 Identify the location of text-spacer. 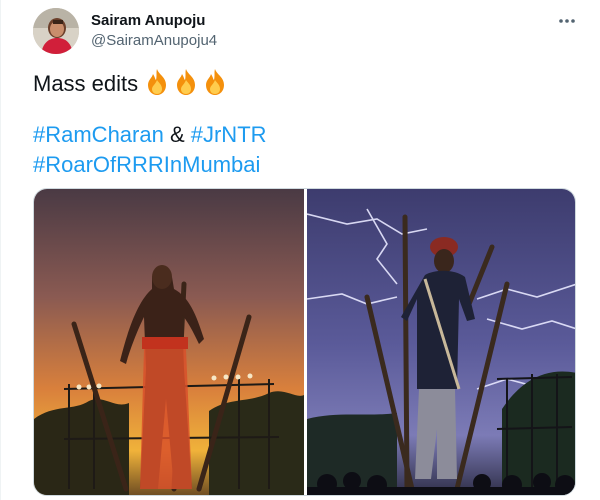
(303, 109).